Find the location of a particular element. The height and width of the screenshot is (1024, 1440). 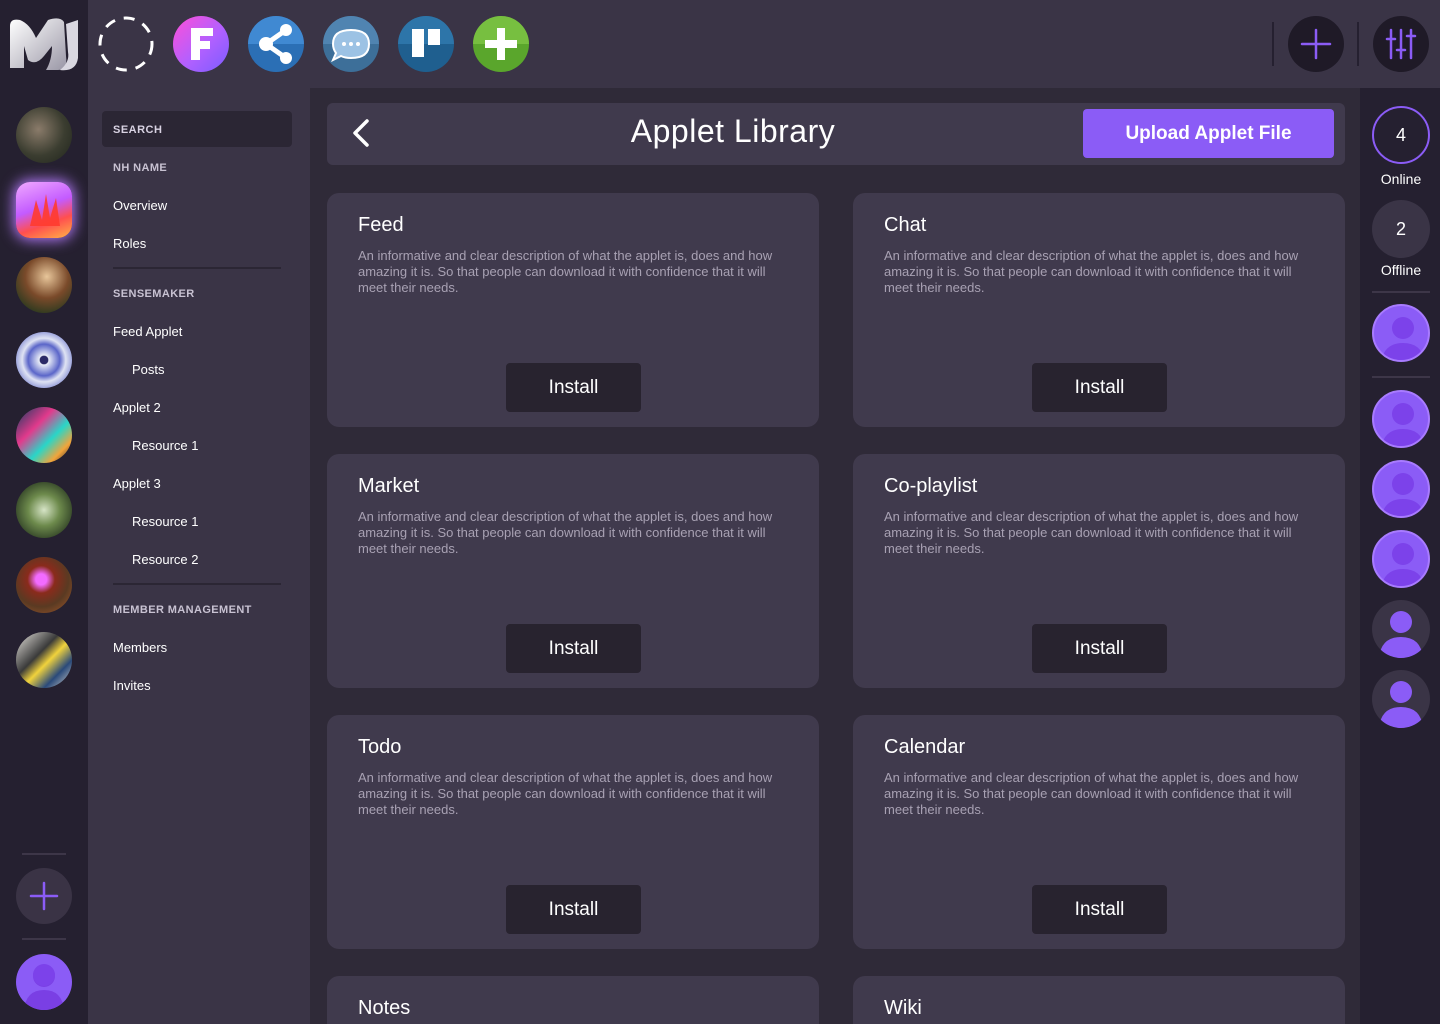

section-heading: SENSEMAKER is located at coordinates (154, 294).